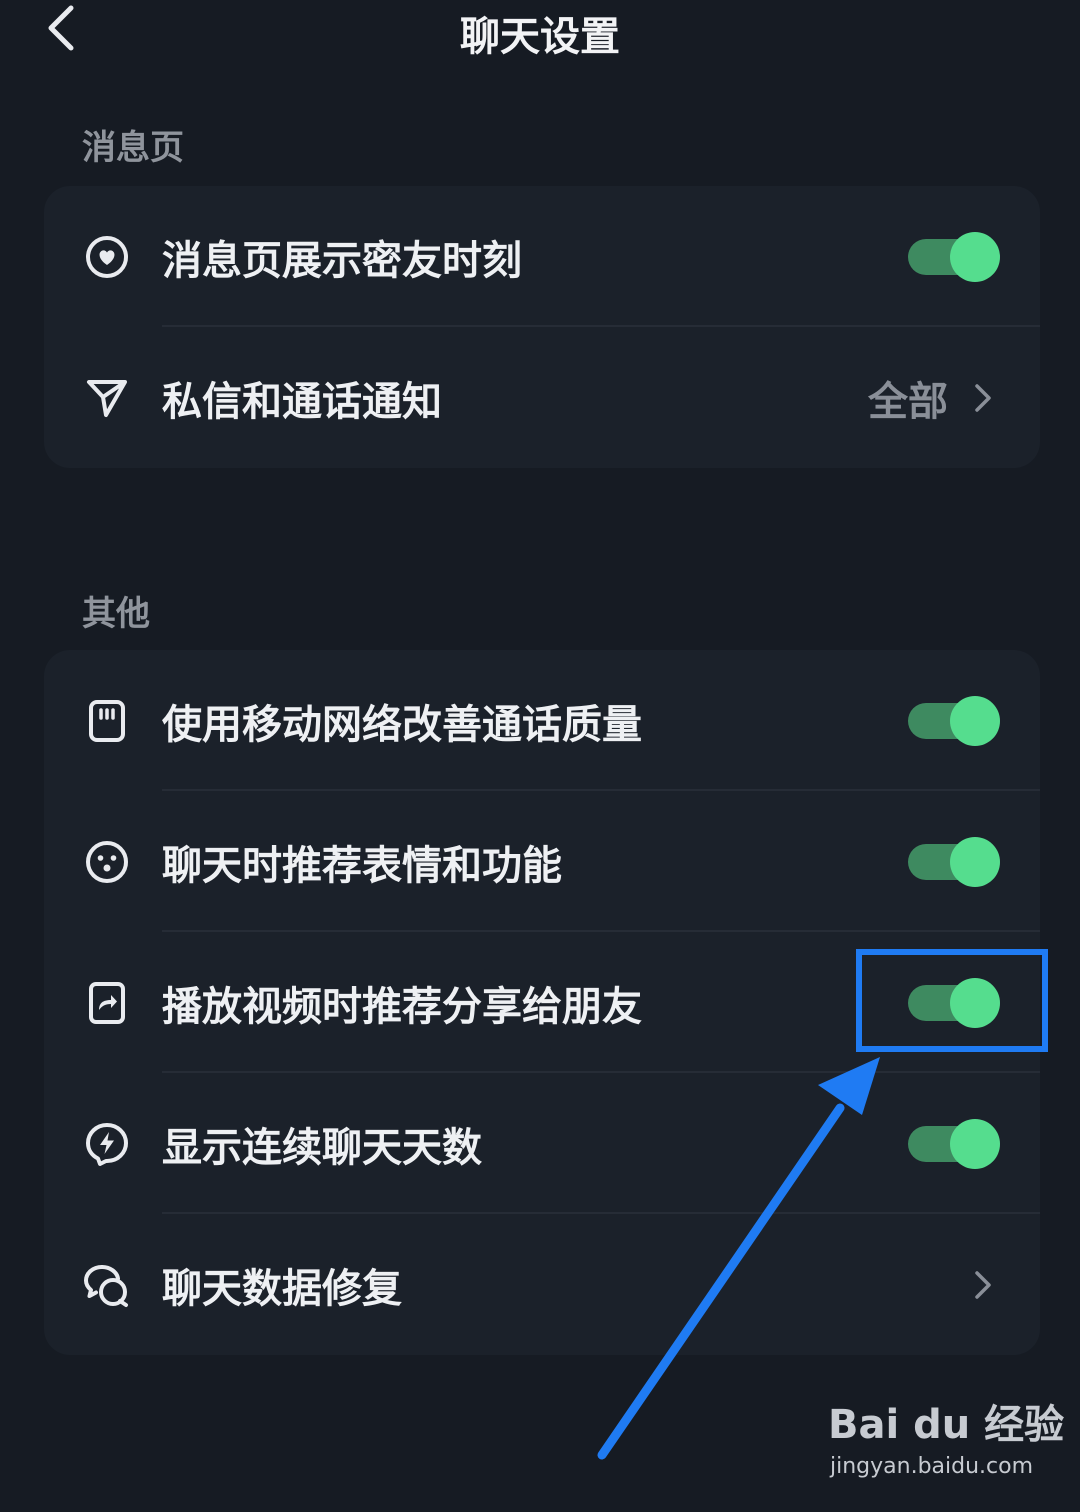 This screenshot has height=1512, width=1080. I want to click on sim-card-icon, so click(107, 721).